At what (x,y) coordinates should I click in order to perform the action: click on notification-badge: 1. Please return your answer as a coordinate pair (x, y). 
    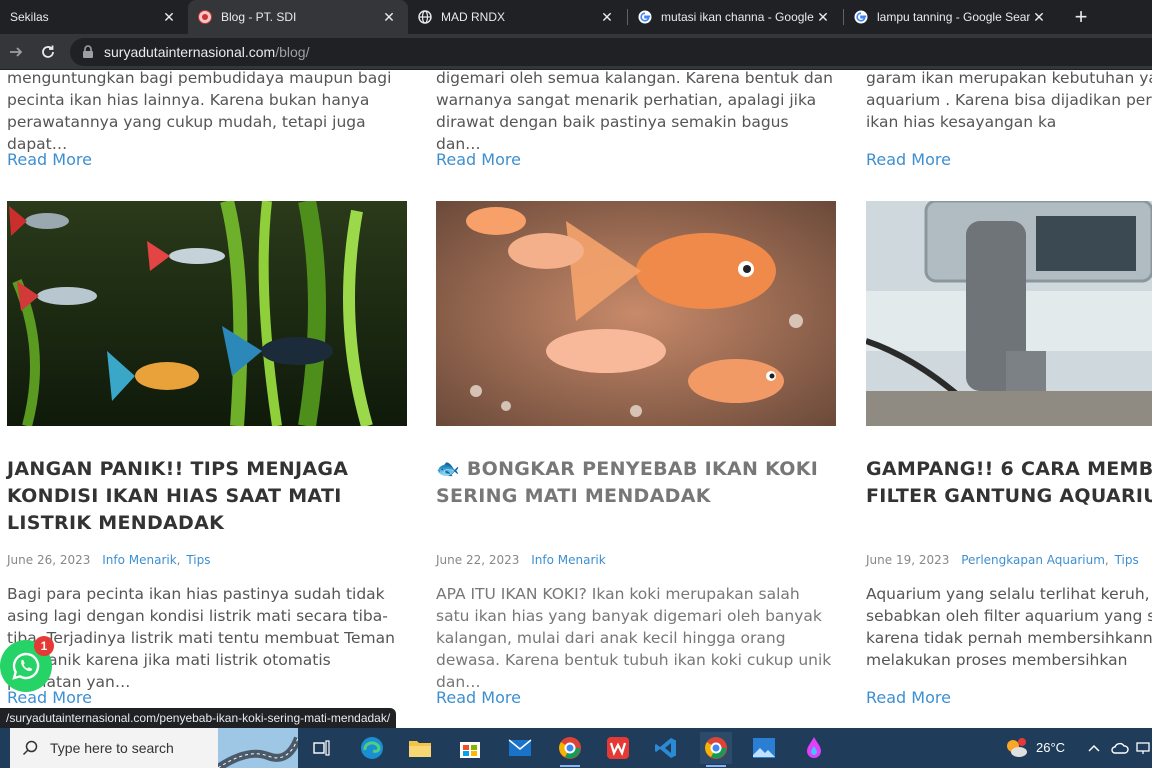
    Looking at the image, I should click on (44, 646).